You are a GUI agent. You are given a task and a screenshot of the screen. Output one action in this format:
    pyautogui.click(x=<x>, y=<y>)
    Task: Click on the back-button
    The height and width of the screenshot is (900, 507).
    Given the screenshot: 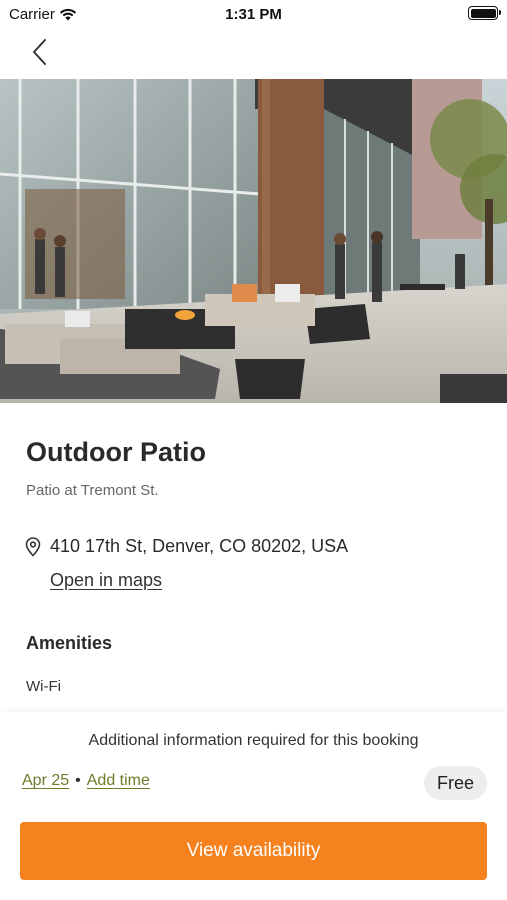 What is the action you would take?
    pyautogui.click(x=40, y=52)
    